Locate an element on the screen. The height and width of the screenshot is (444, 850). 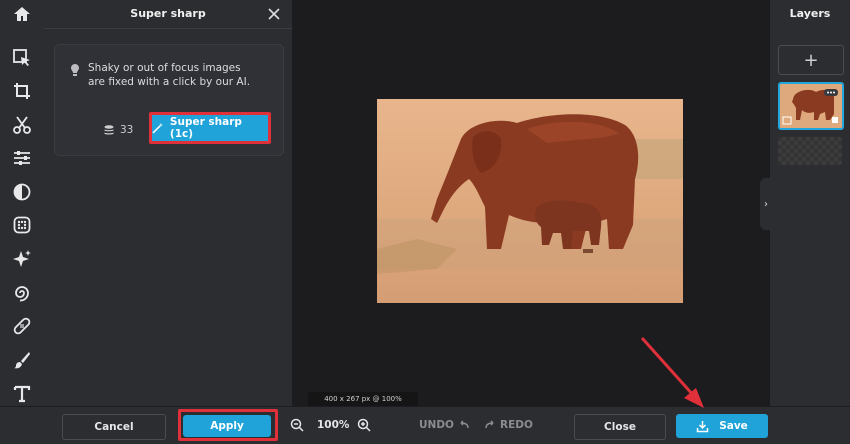
home-button is located at coordinates (22, 14).